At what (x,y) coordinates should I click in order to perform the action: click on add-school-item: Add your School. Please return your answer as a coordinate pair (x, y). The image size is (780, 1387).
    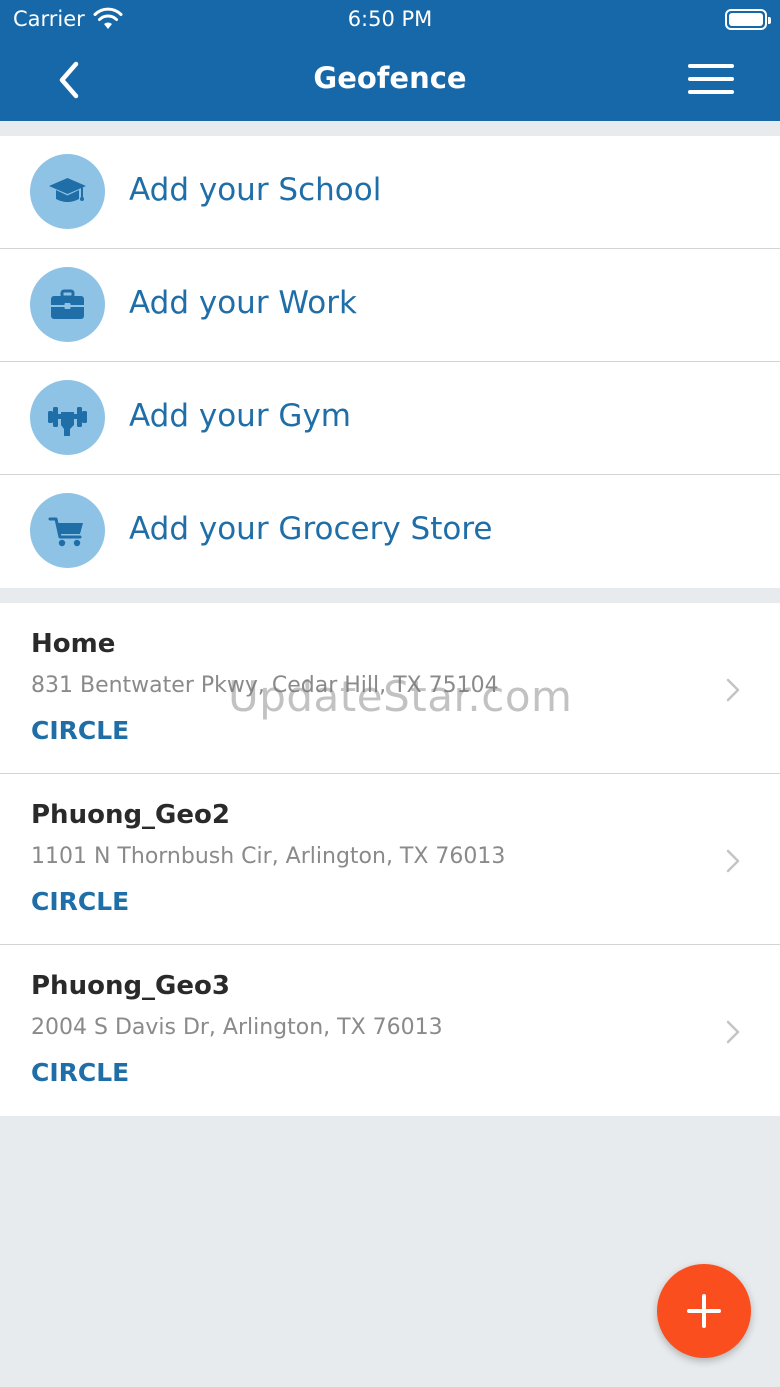
    Looking at the image, I should click on (390, 192).